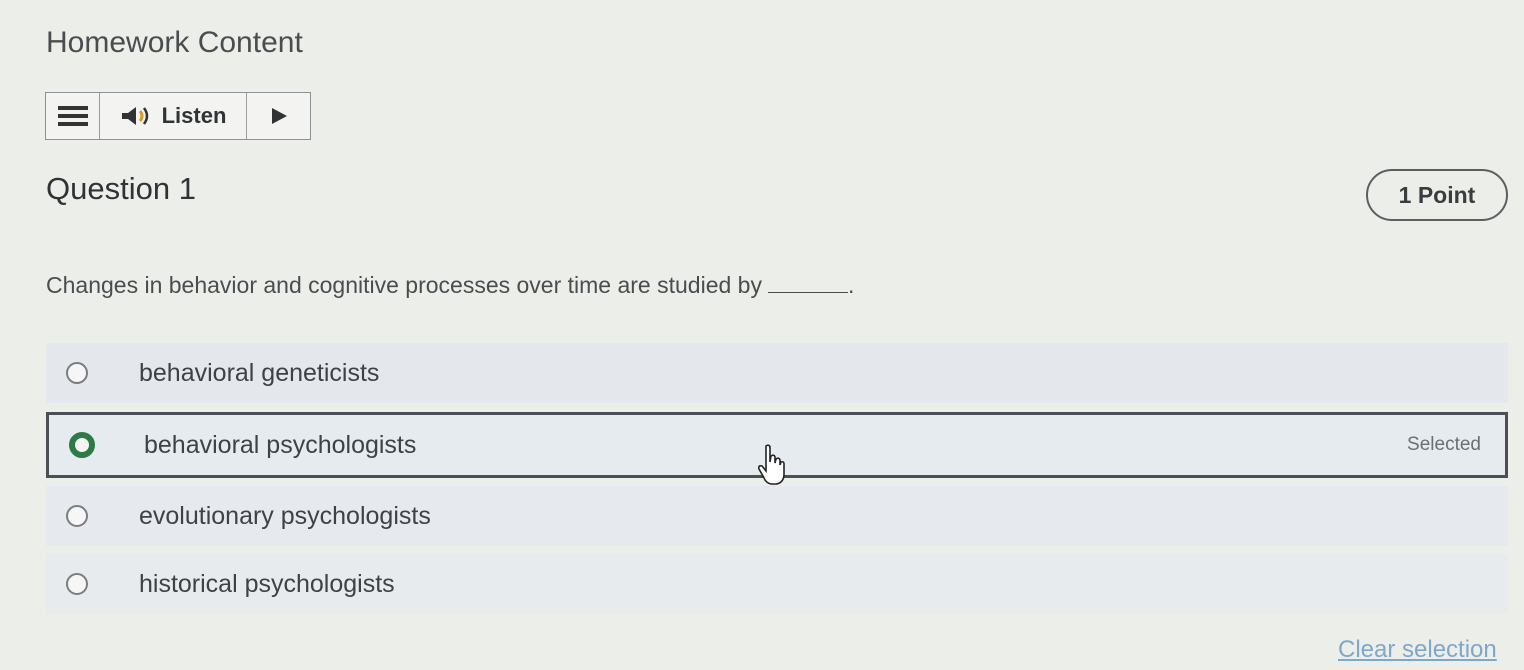 This screenshot has width=1524, height=670. Describe the element at coordinates (134, 116) in the screenshot. I see `speaker-icon` at that location.